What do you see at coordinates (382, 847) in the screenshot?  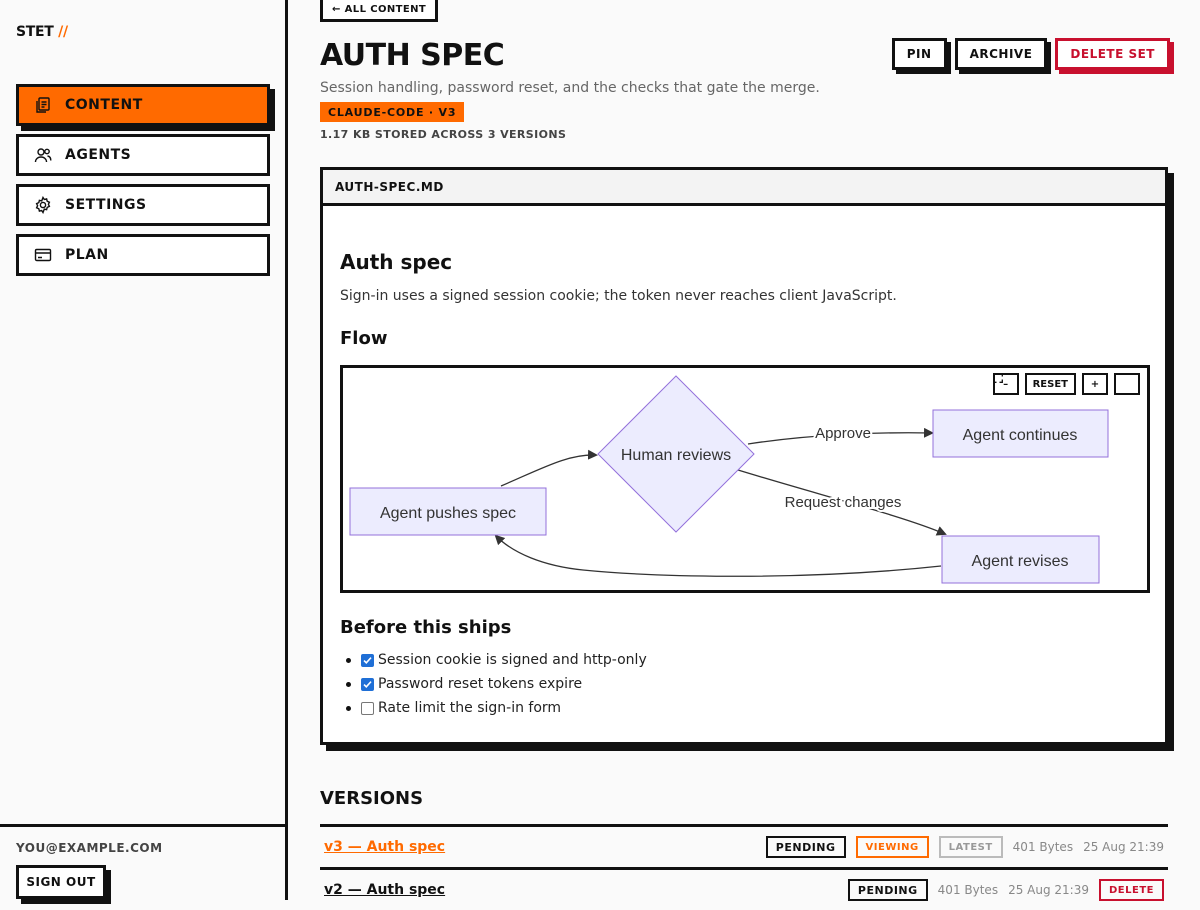 I see `version-link-v3: v3 — Auth spec` at bounding box center [382, 847].